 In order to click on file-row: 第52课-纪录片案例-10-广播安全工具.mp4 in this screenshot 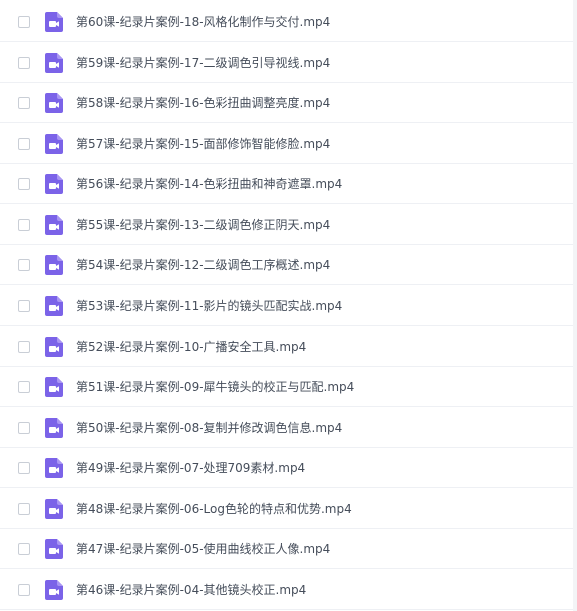, I will do `click(286, 347)`.